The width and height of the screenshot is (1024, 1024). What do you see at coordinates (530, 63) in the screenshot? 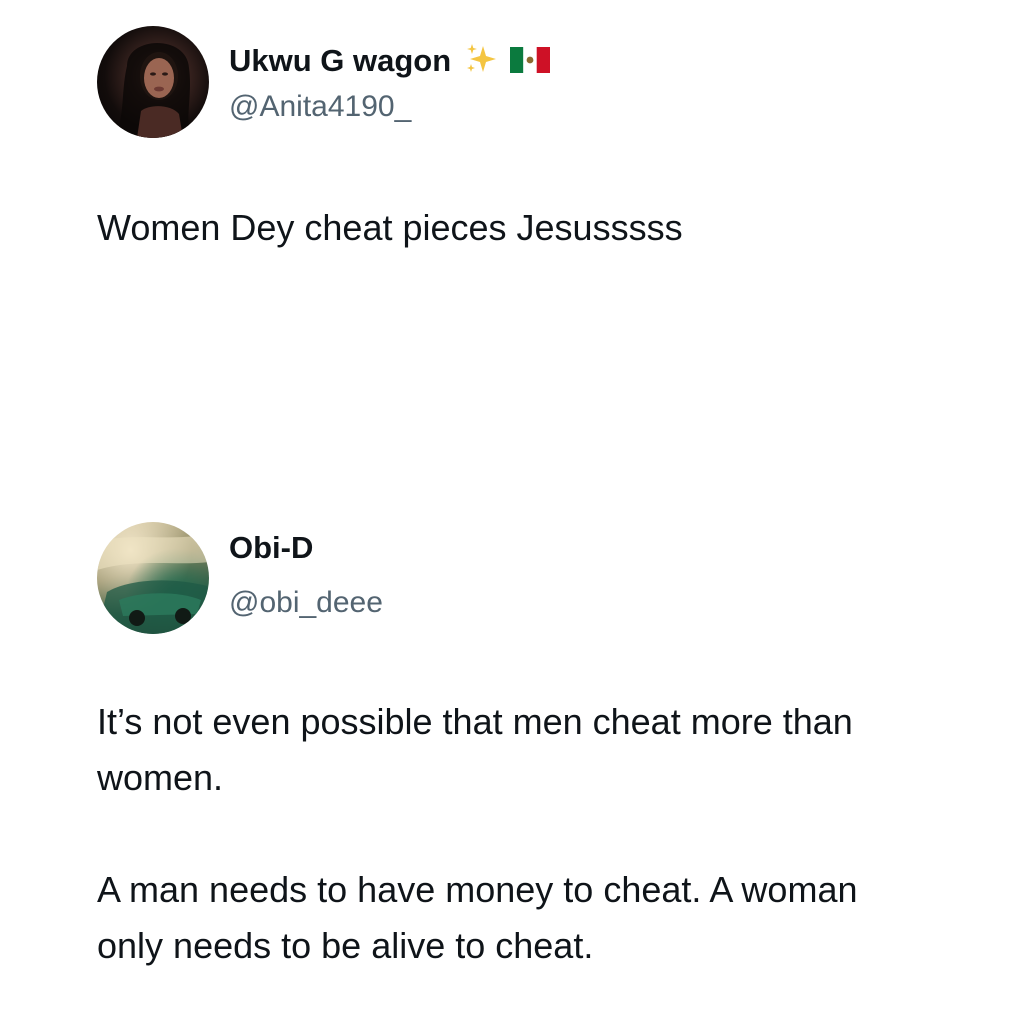
I see `mexico-flag-icon` at bounding box center [530, 63].